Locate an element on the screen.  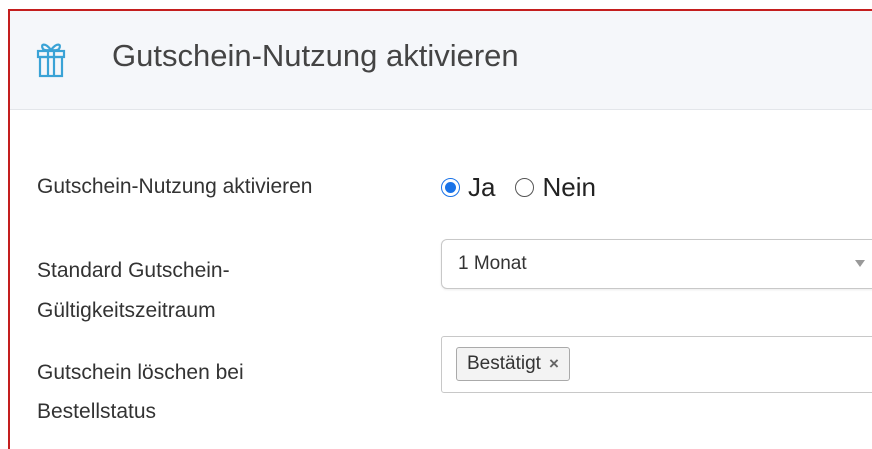
panel-title: Gutschein-Nutzung aktivieren is located at coordinates (315, 55).